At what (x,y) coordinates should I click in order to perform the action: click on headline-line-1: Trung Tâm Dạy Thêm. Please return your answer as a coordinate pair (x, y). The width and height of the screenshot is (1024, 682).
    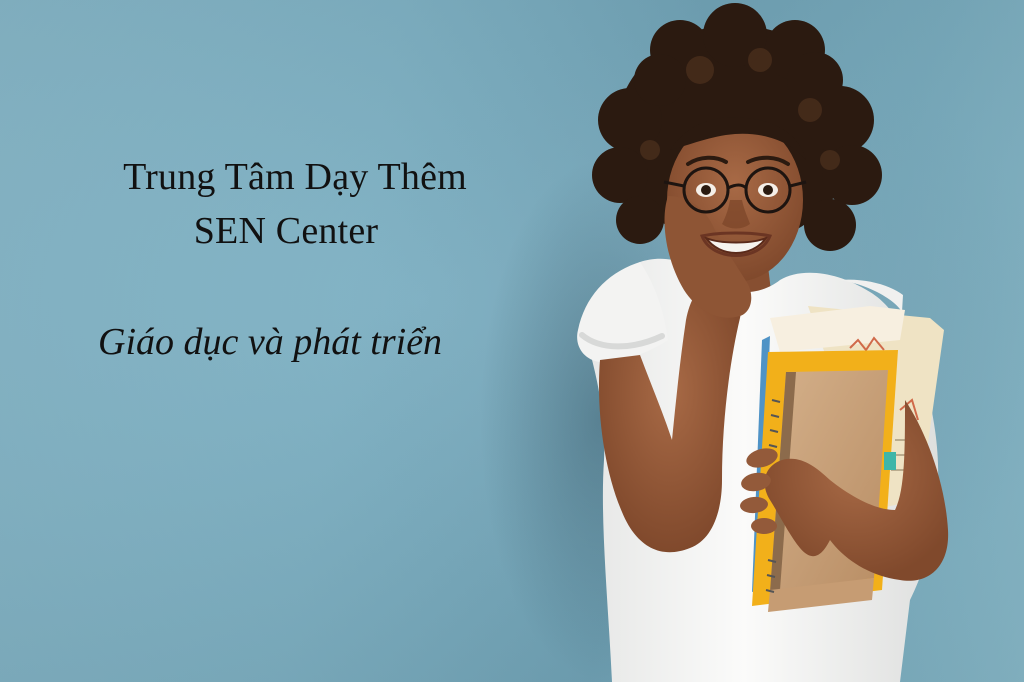
    Looking at the image, I should click on (295, 177).